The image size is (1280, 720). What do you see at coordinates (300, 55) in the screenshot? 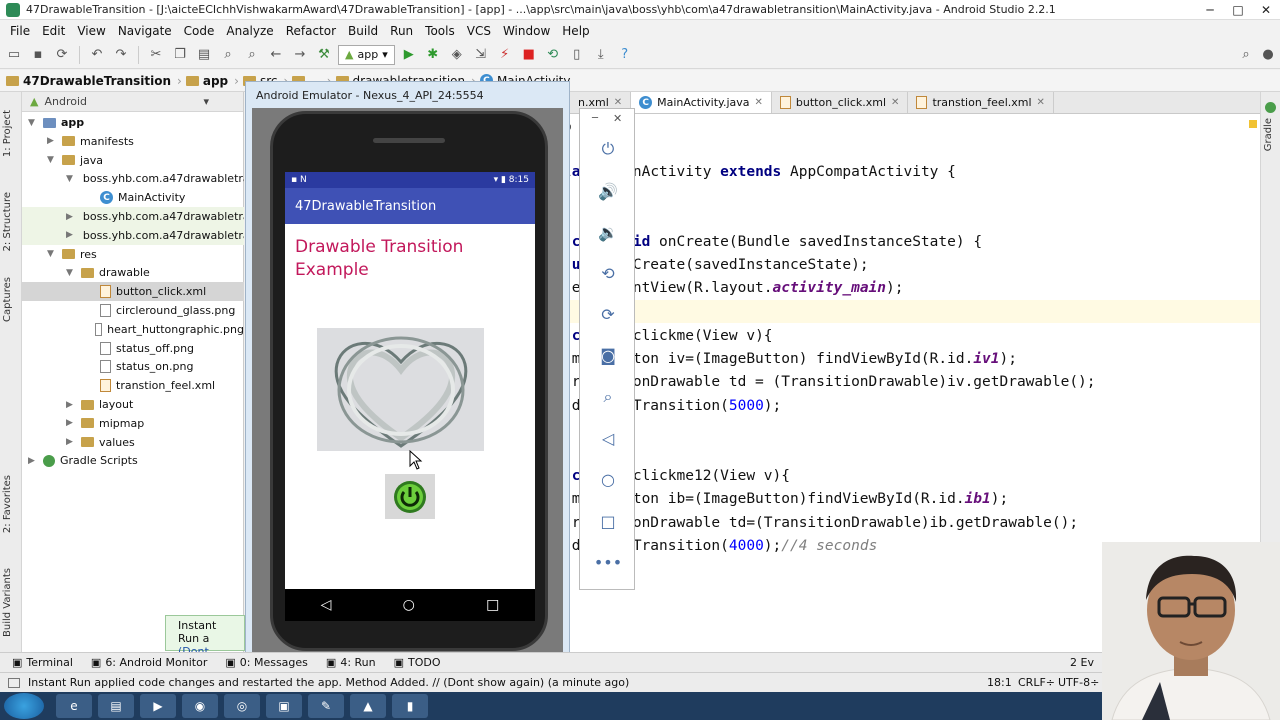
I see `forward-icon: →` at bounding box center [300, 55].